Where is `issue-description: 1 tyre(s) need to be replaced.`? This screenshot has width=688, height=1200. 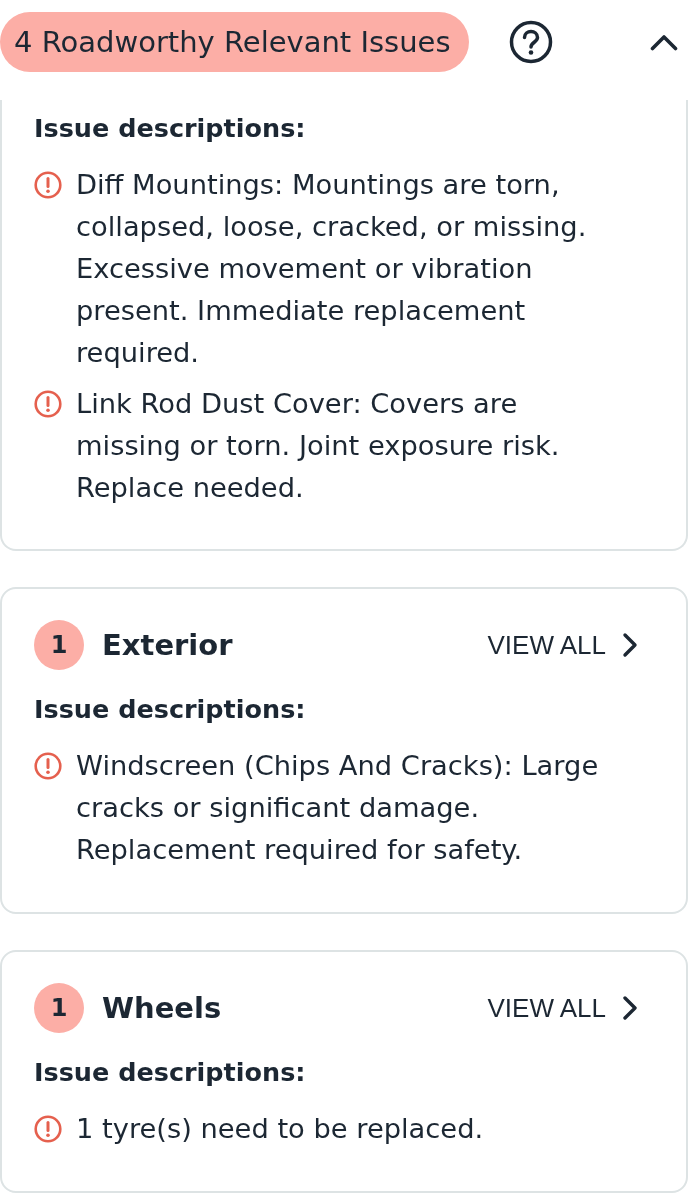
issue-description: 1 tyre(s) need to be replaced. is located at coordinates (280, 1129).